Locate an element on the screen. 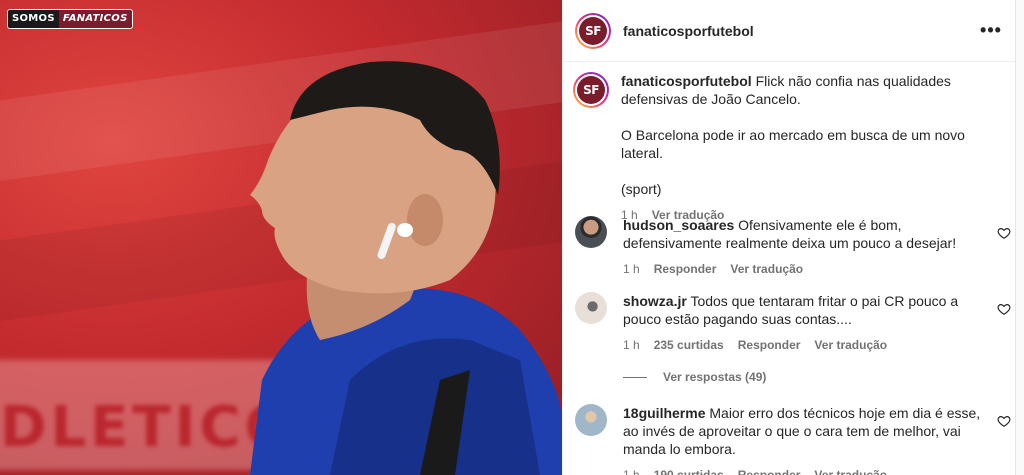  more-options-icon: ••• is located at coordinates (991, 30).